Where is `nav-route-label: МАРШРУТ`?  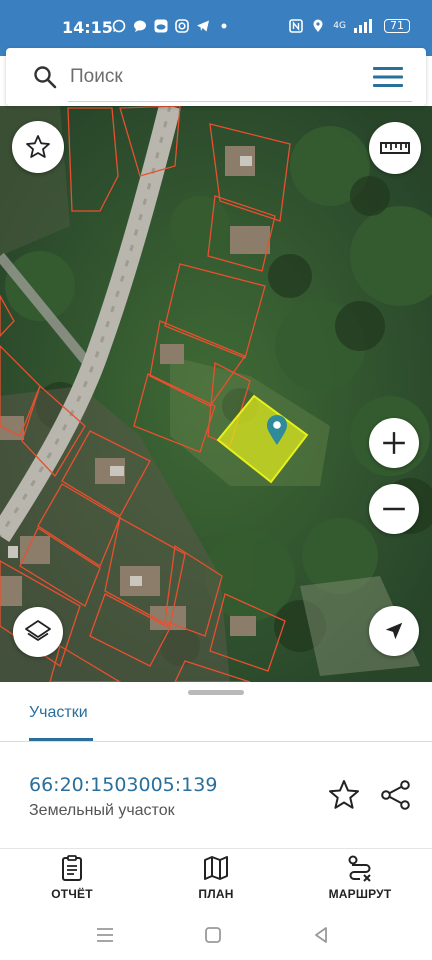
nav-route-label: МАРШРУТ is located at coordinates (360, 894).